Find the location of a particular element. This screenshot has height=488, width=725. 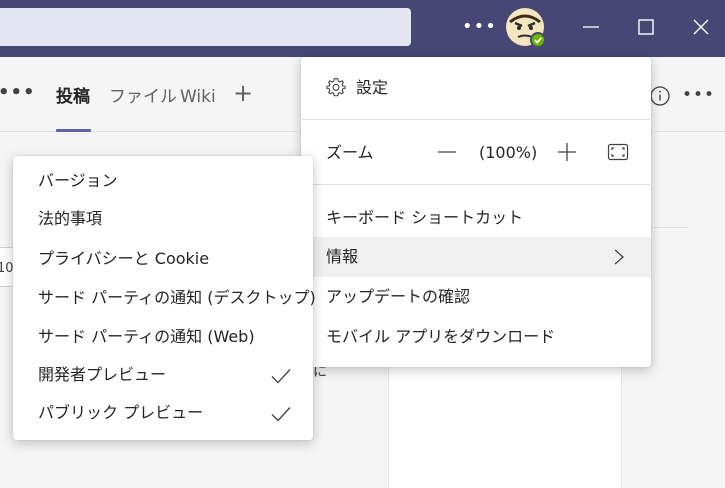

gear-icon is located at coordinates (336, 87).